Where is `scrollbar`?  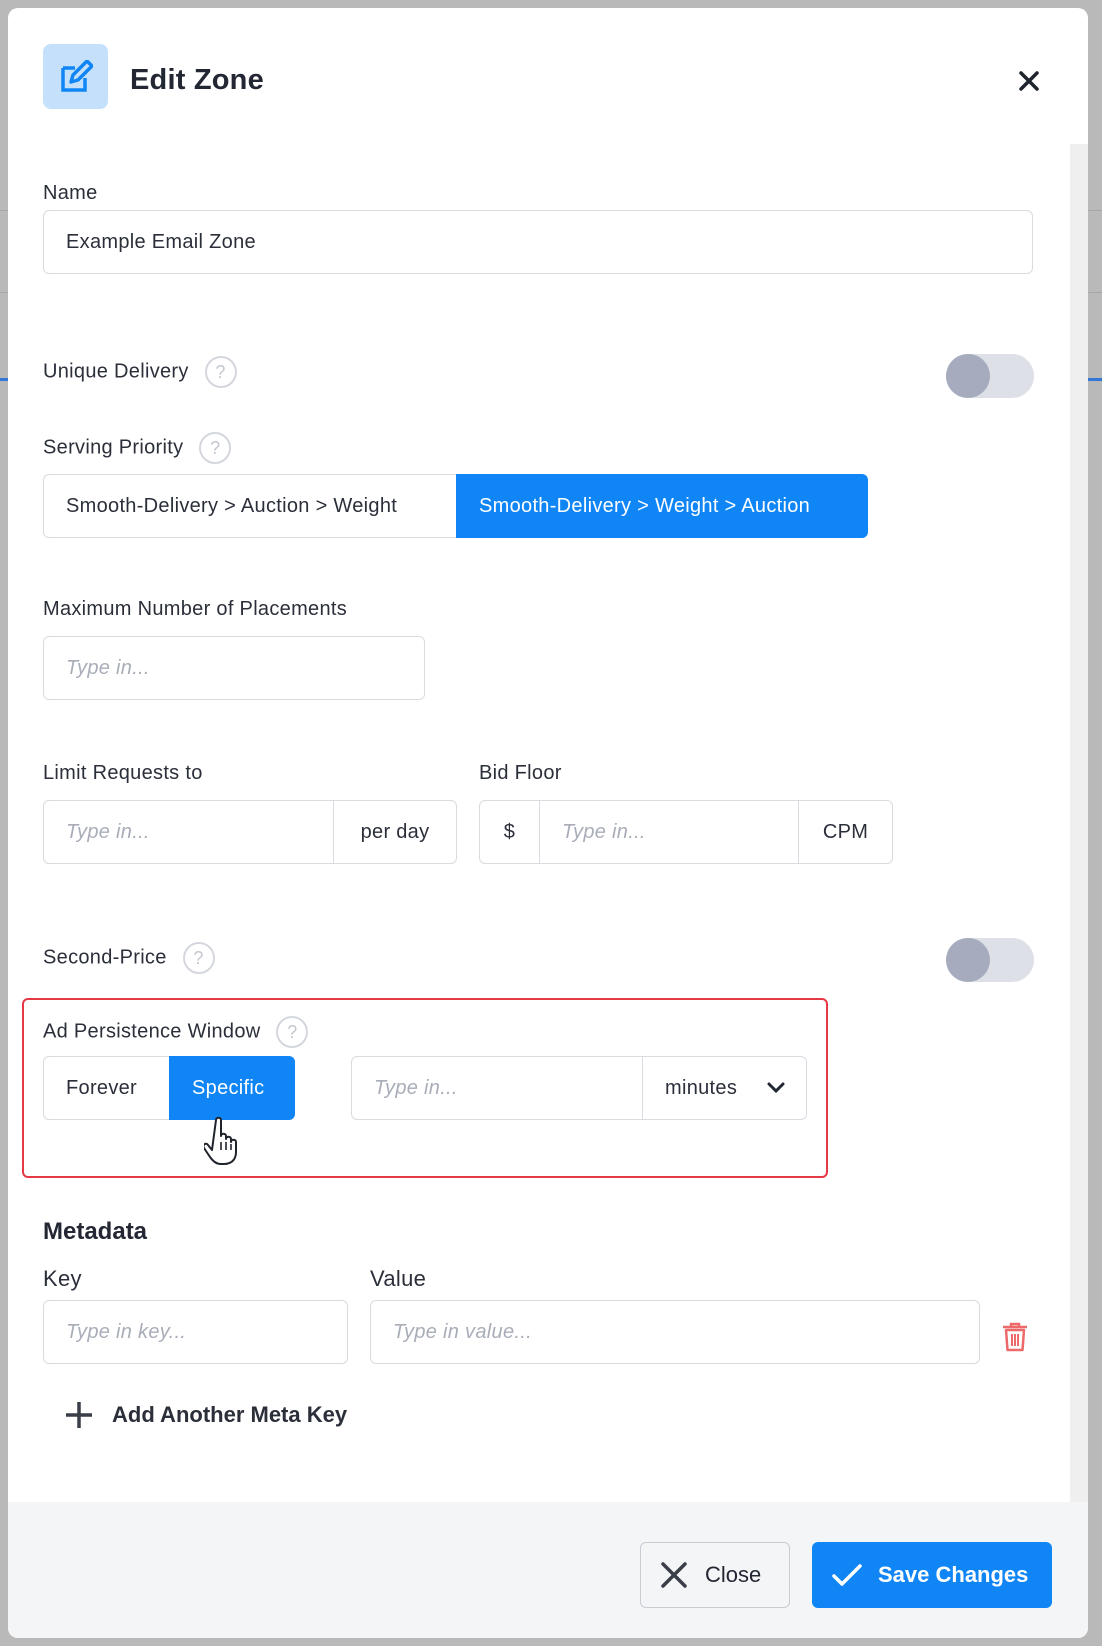
scrollbar is located at coordinates (1079, 823).